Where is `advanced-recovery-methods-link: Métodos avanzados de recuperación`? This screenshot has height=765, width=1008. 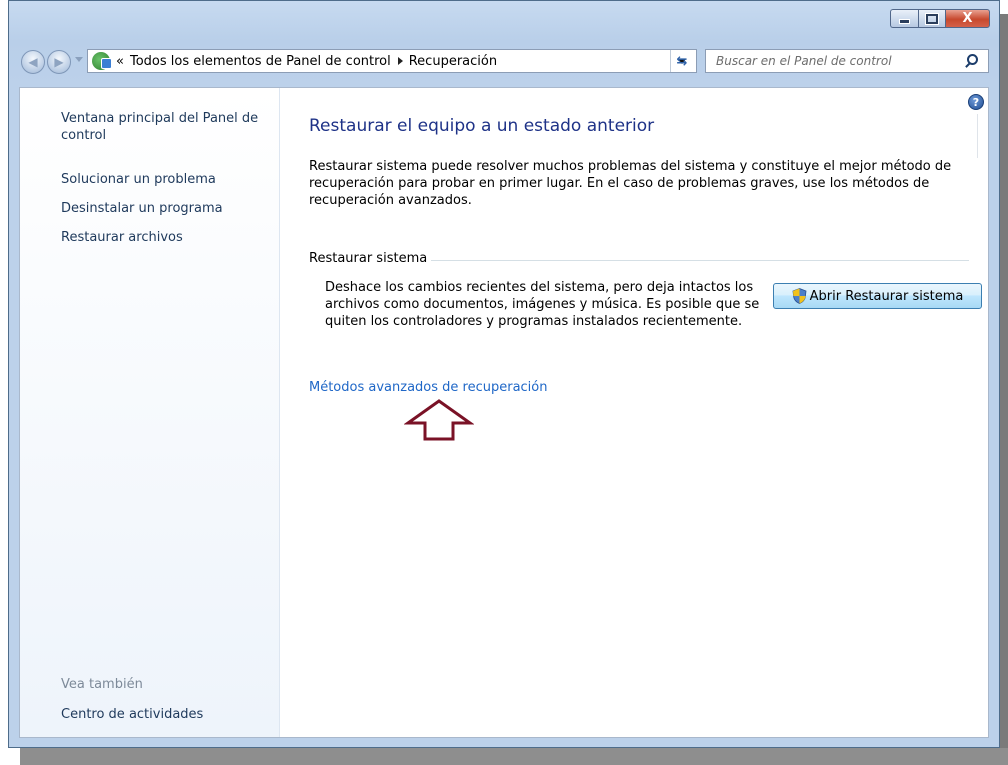 advanced-recovery-methods-link: Métodos avanzados de recuperación is located at coordinates (428, 387).